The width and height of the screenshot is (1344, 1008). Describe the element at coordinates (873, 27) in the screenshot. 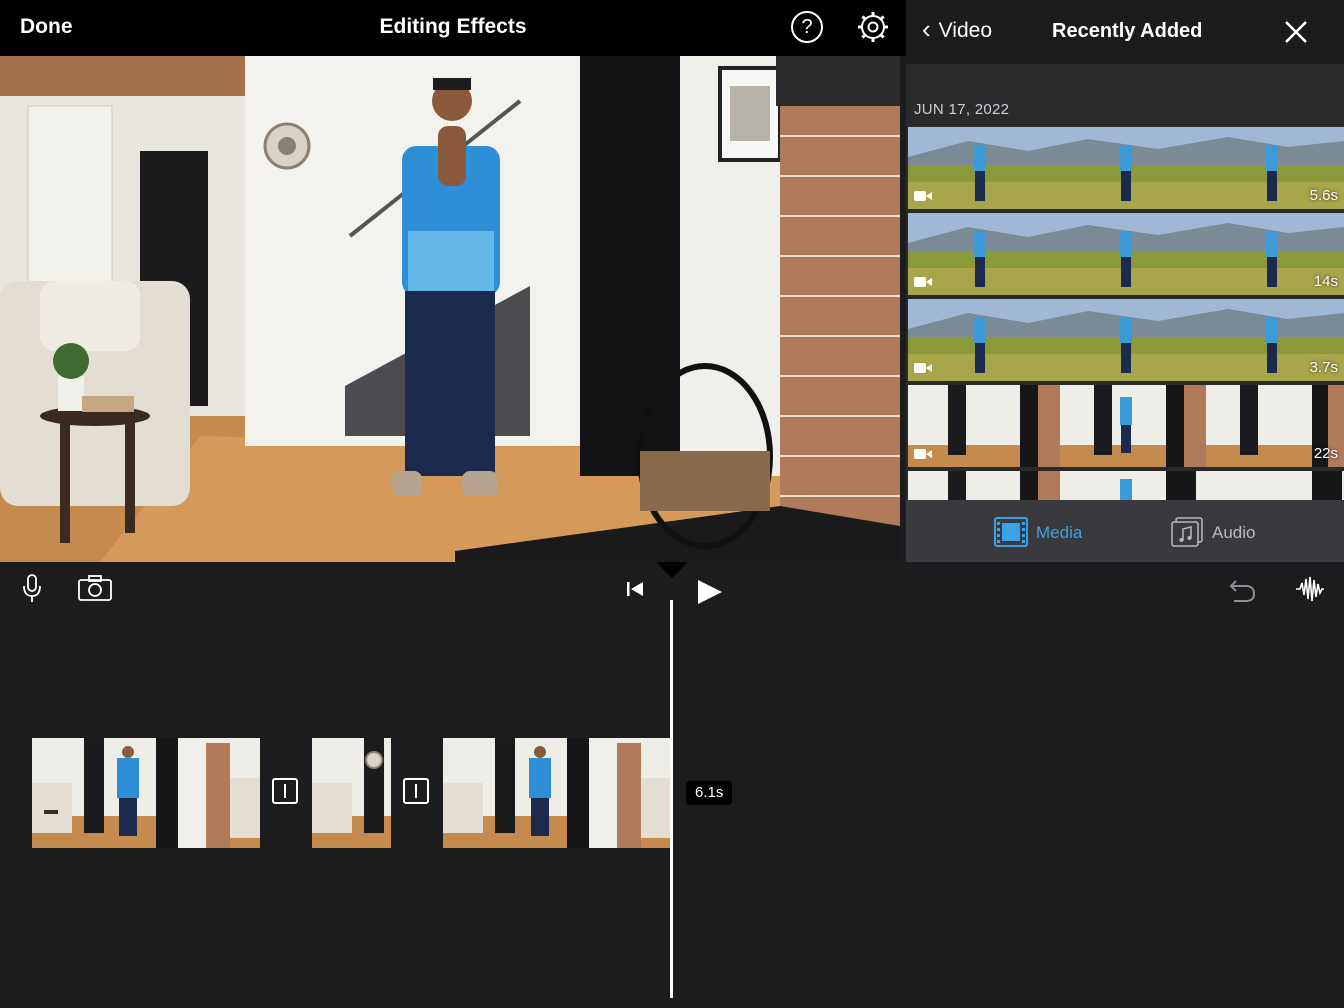

I see `gear-icon` at that location.